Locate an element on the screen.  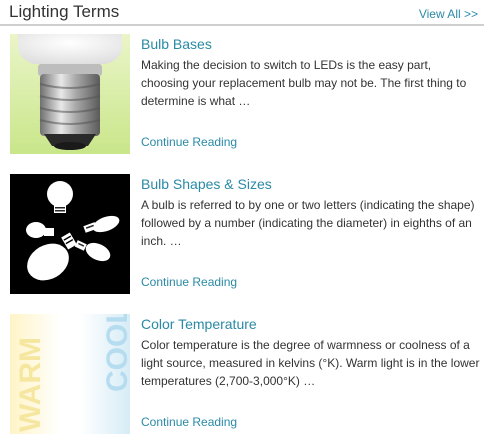
article-title: Color Temperature is located at coordinates (199, 324).